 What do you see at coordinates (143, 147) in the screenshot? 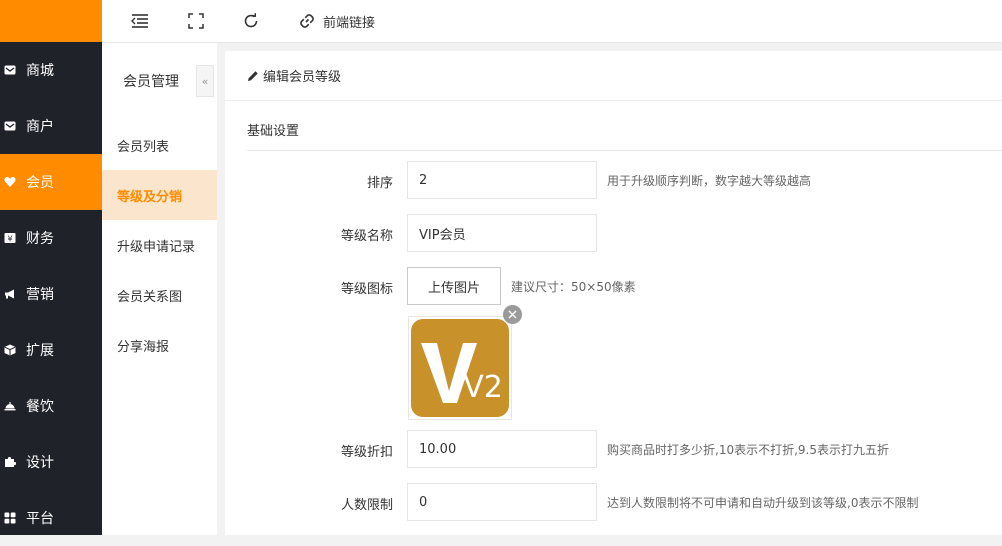
I see `sub-item-label: 会员列表` at bounding box center [143, 147].